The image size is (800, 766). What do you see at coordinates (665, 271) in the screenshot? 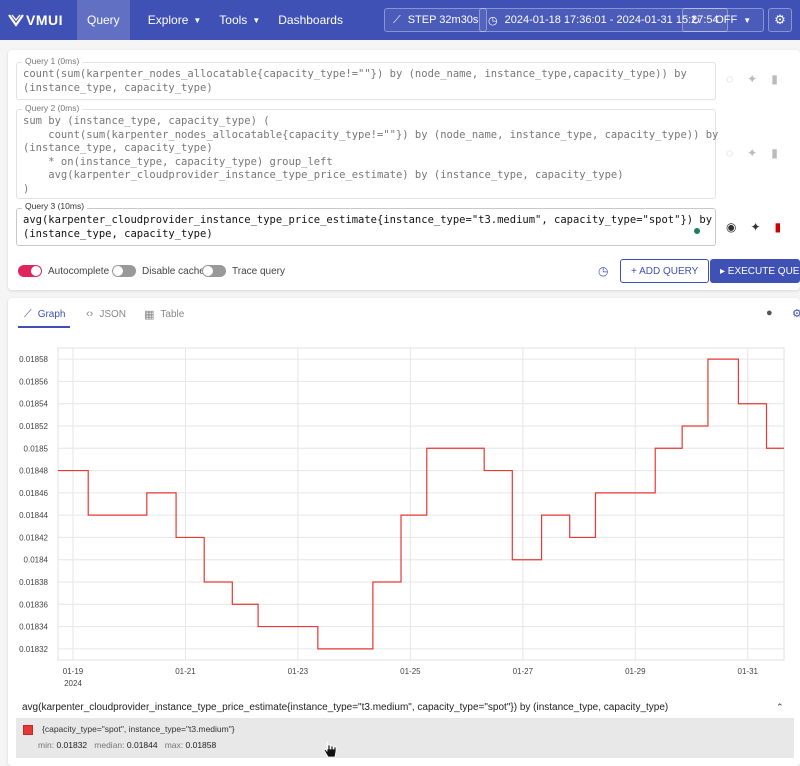
I see `add-query-button: + ADD QUERY` at bounding box center [665, 271].